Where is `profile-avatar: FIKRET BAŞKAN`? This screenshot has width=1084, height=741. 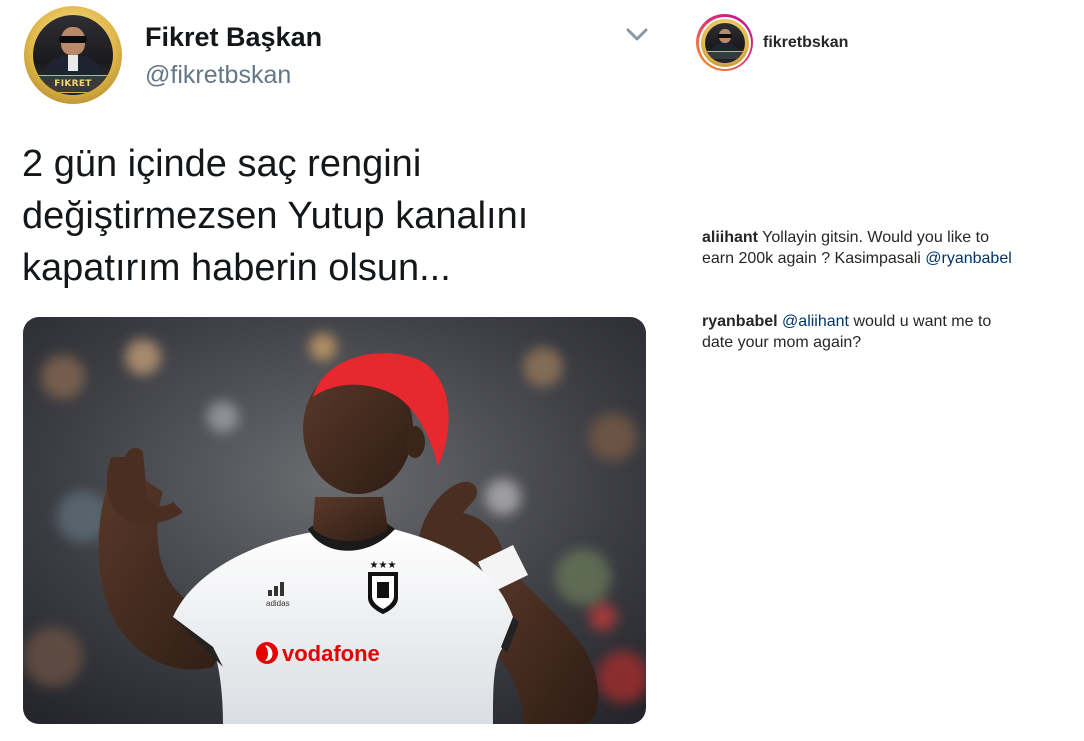
profile-avatar: FIKRET BAŞKAN is located at coordinates (73, 55).